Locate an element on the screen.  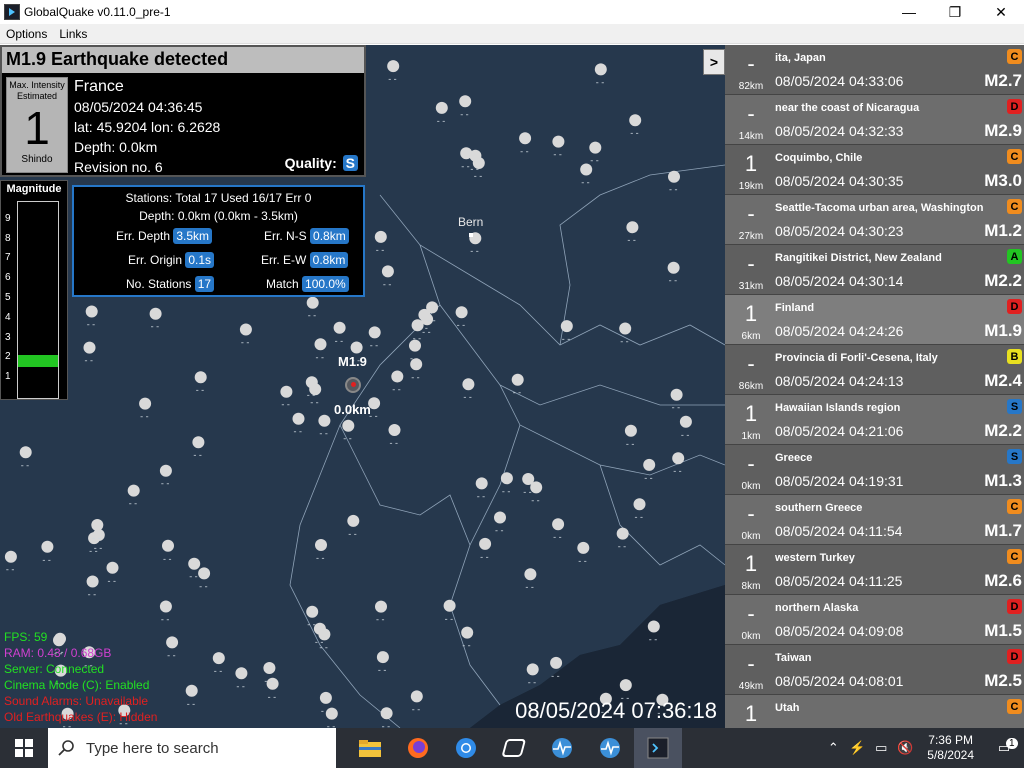
earthquake-depth: 6km is located at coordinates (751, 336).